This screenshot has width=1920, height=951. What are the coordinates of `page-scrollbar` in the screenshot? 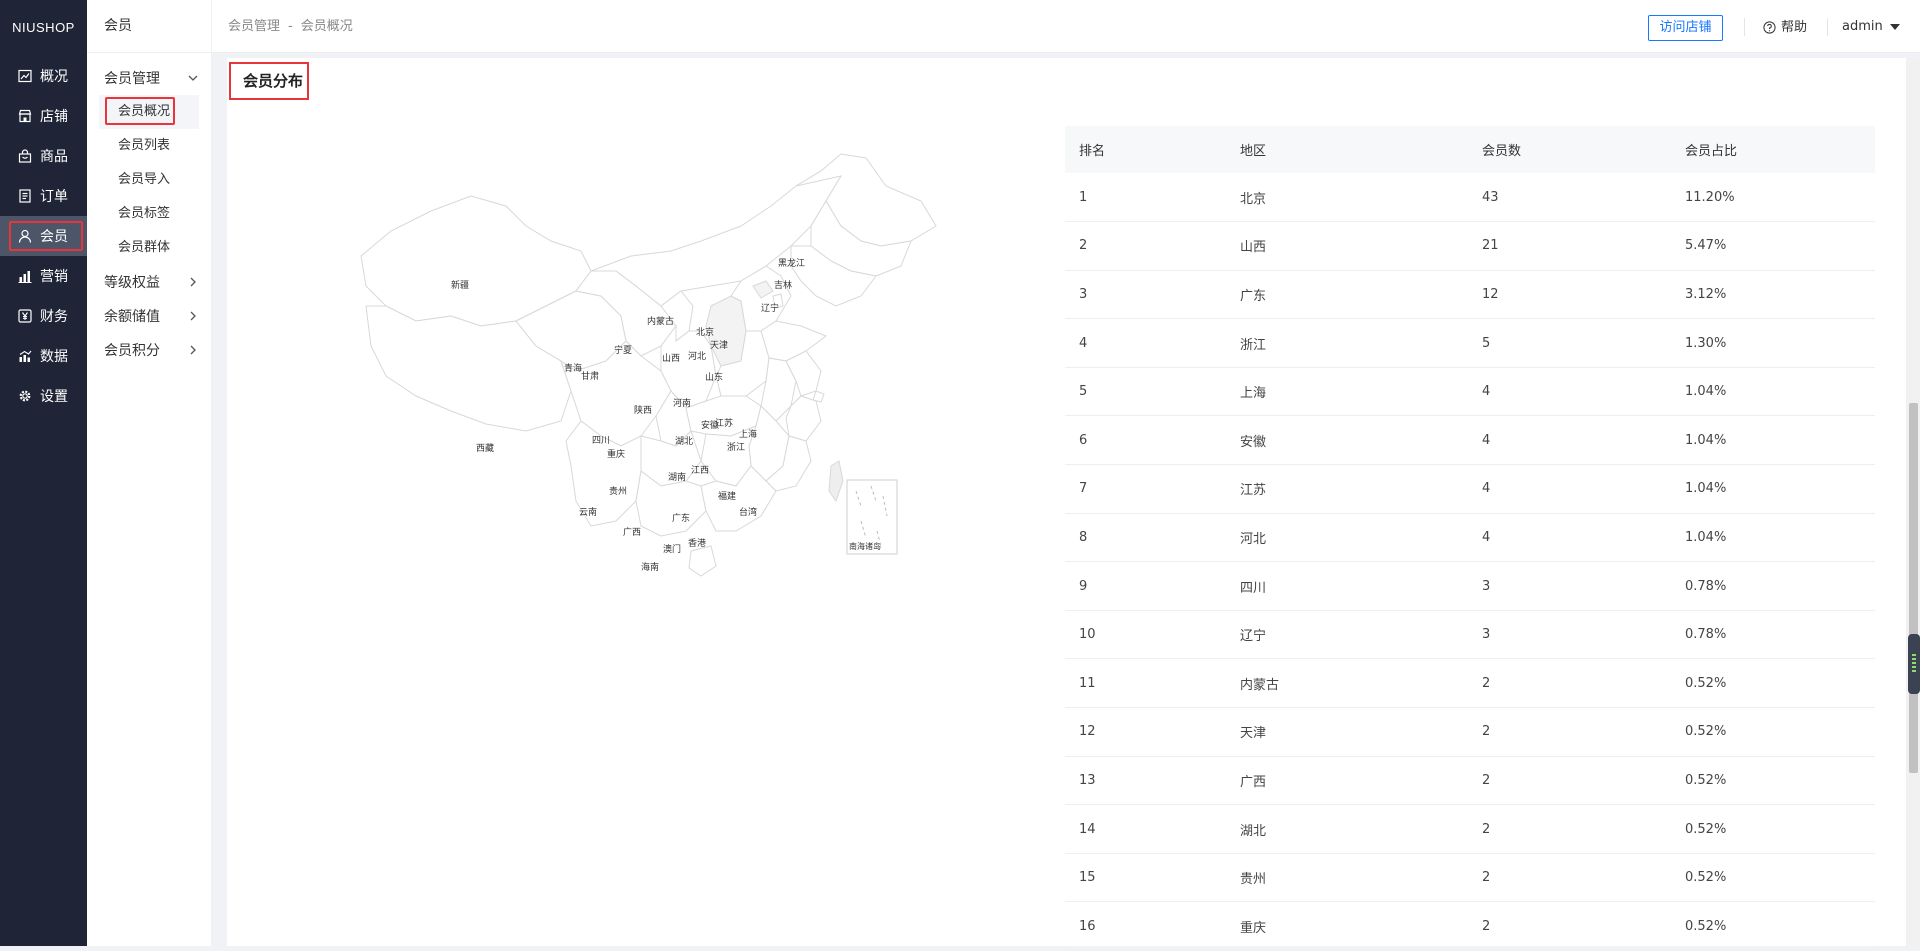 It's located at (1913, 502).